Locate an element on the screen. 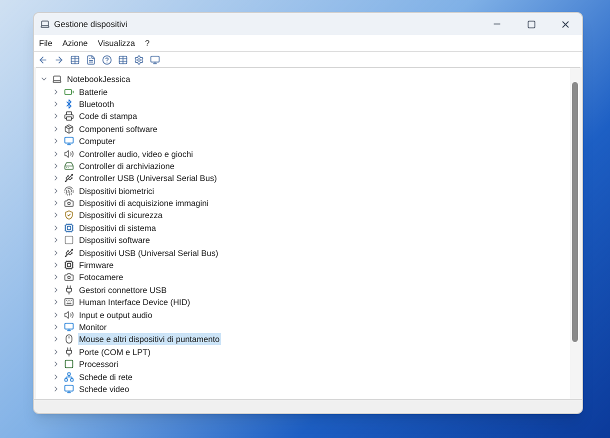  tree-item: Componenti software is located at coordinates (118, 128).